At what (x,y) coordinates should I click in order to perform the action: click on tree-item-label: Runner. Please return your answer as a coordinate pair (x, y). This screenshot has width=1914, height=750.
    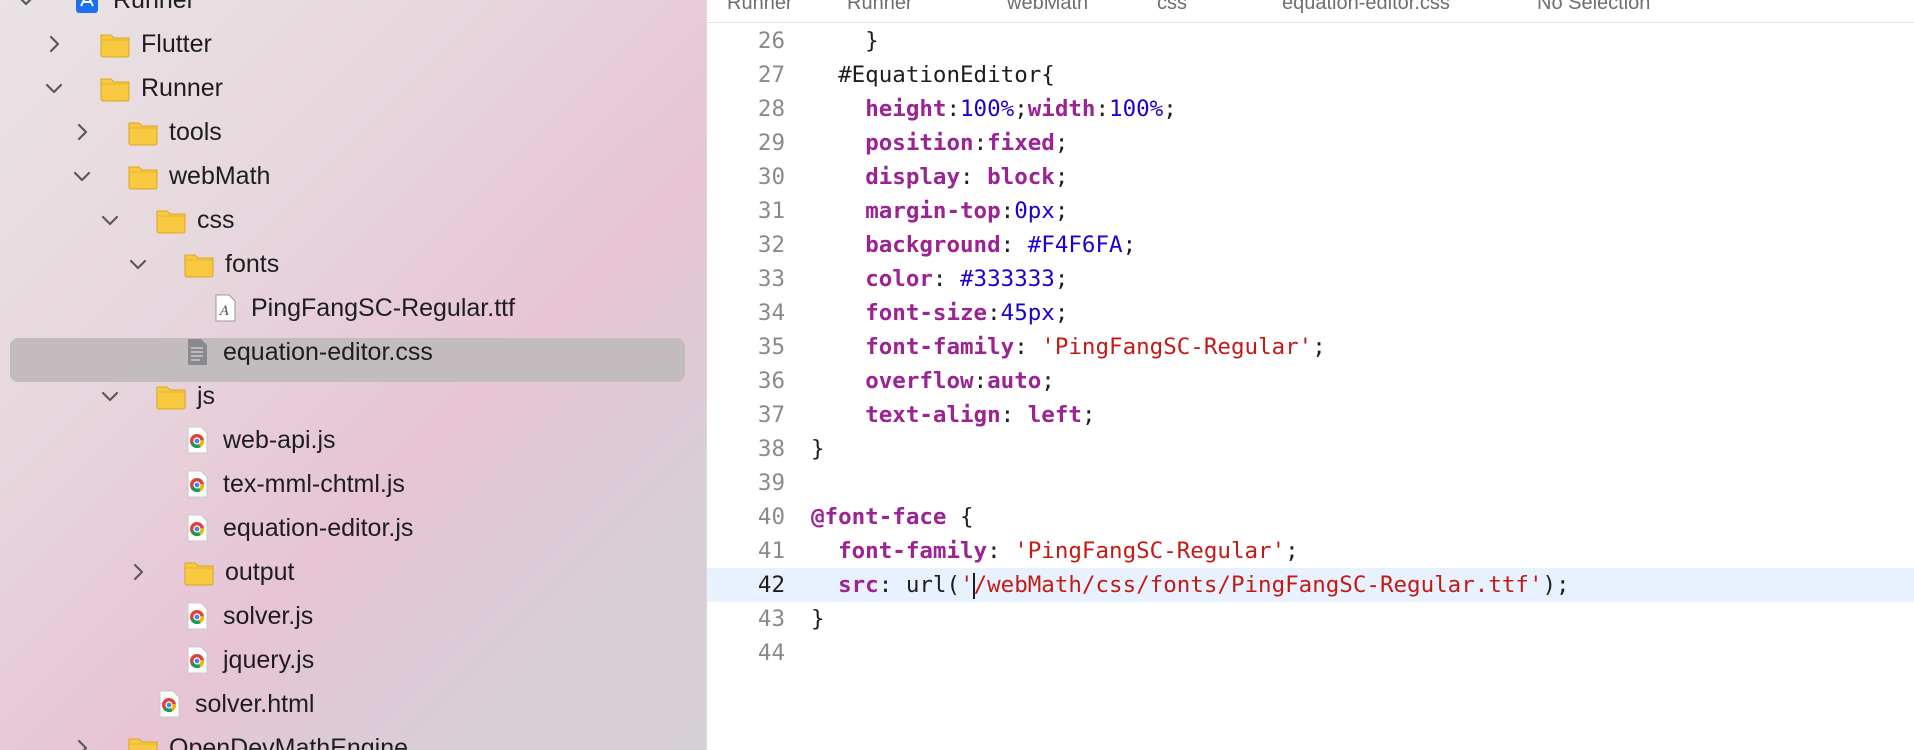
    Looking at the image, I should click on (182, 88).